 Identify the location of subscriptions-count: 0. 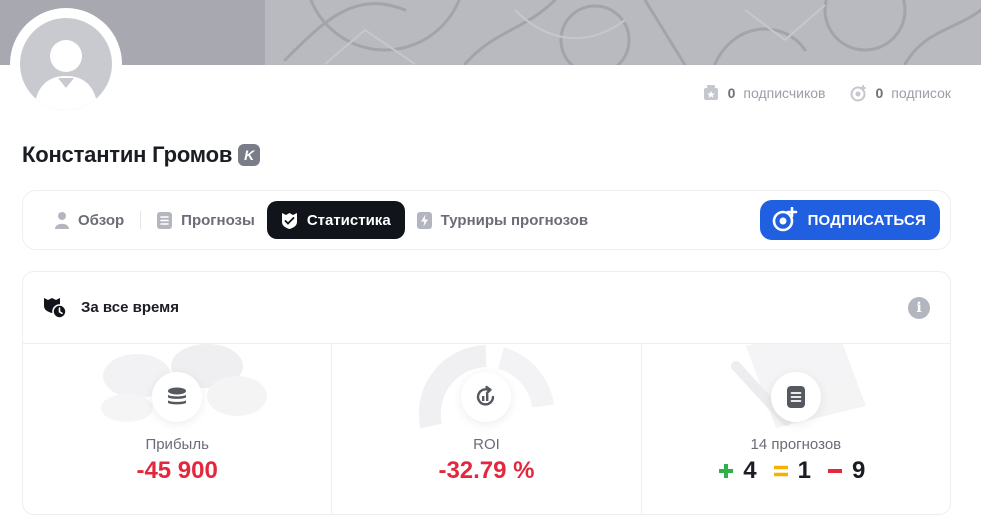
(879, 93).